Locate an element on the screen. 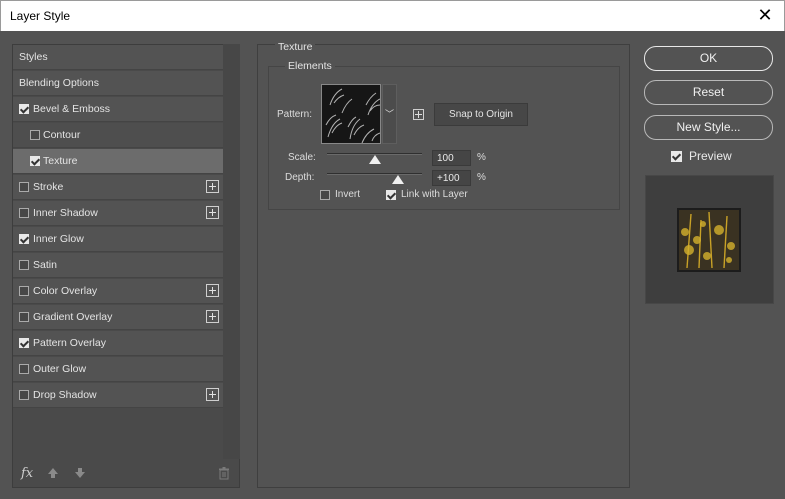 The width and height of the screenshot is (785, 499). invert-label: Invert is located at coordinates (348, 194).